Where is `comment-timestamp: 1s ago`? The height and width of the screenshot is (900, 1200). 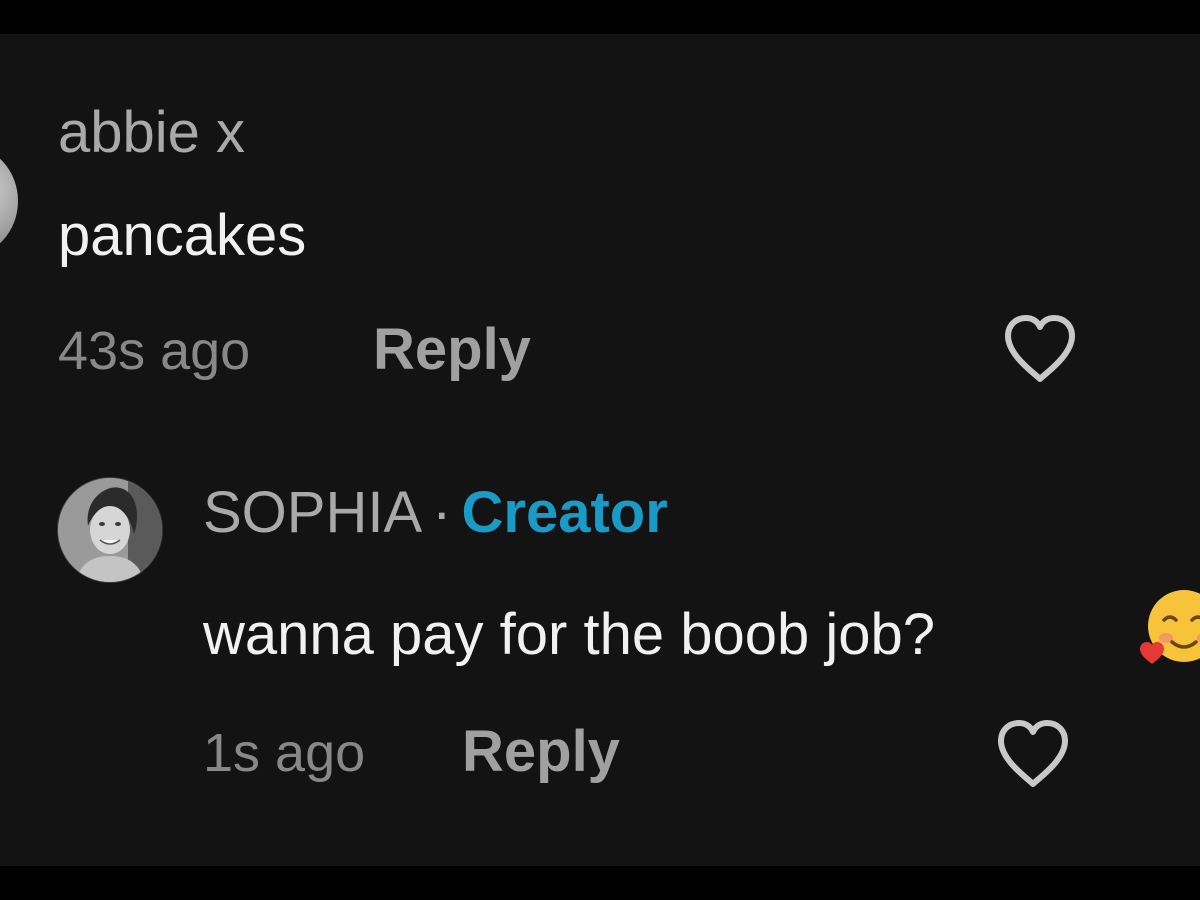 comment-timestamp: 1s ago is located at coordinates (284, 753).